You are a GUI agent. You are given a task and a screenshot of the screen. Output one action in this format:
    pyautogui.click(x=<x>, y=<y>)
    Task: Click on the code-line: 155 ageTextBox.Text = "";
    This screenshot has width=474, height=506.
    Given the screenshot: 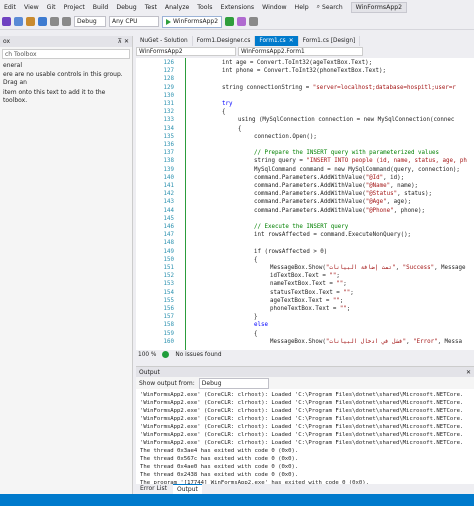 What is the action you would take?
    pyautogui.click(x=305, y=301)
    